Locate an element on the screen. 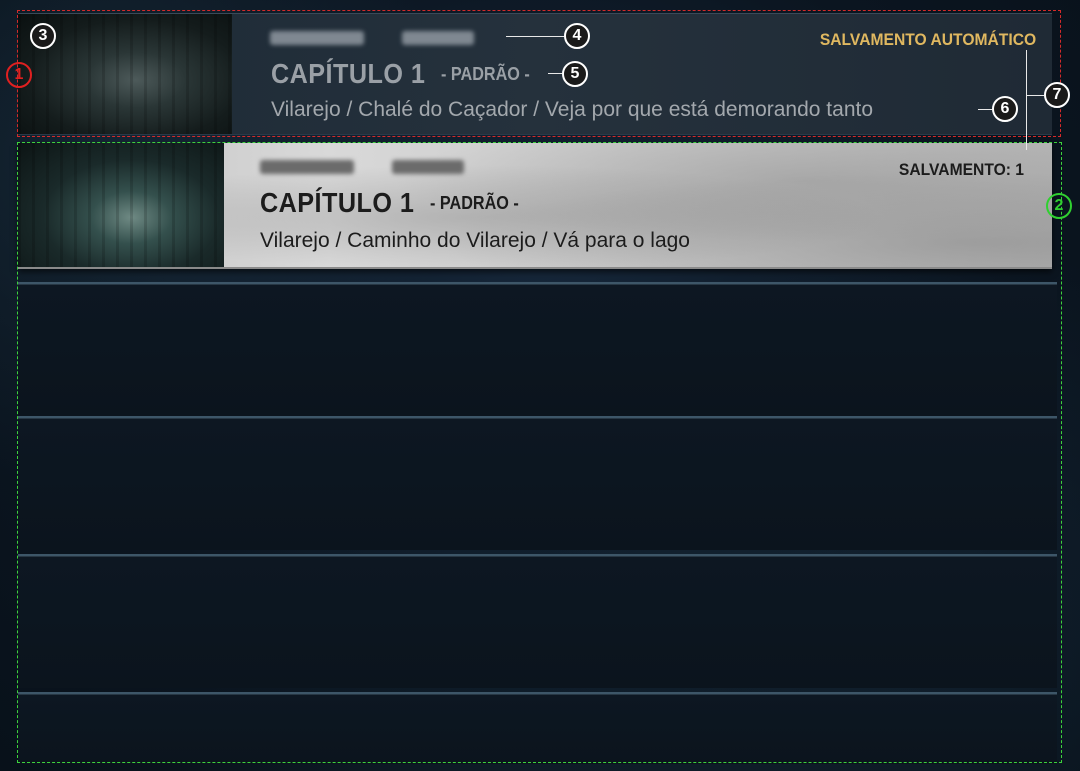 The height and width of the screenshot is (771, 1080). callout-6: 6 is located at coordinates (1005, 109).